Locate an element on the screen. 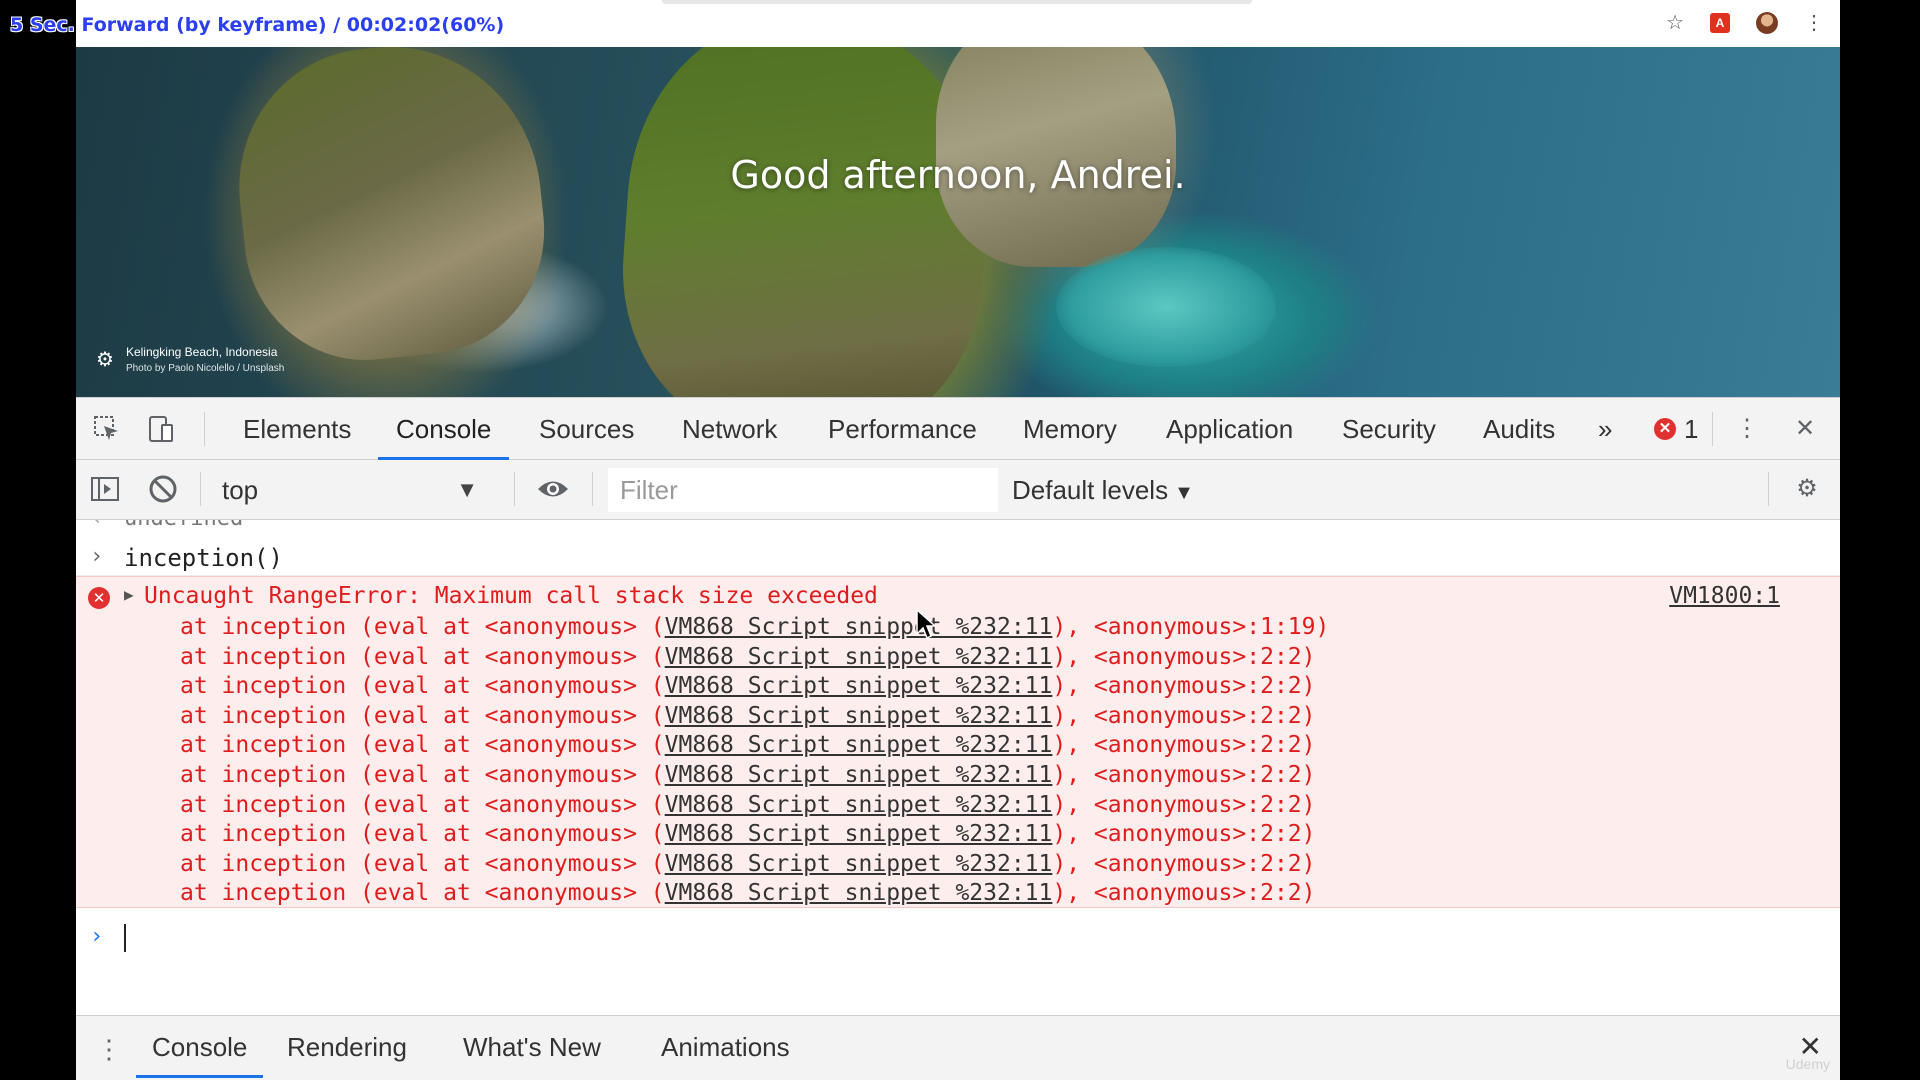 Image resolution: width=1920 pixels, height=1080 pixels. cliff-shape-left is located at coordinates (391, 209).